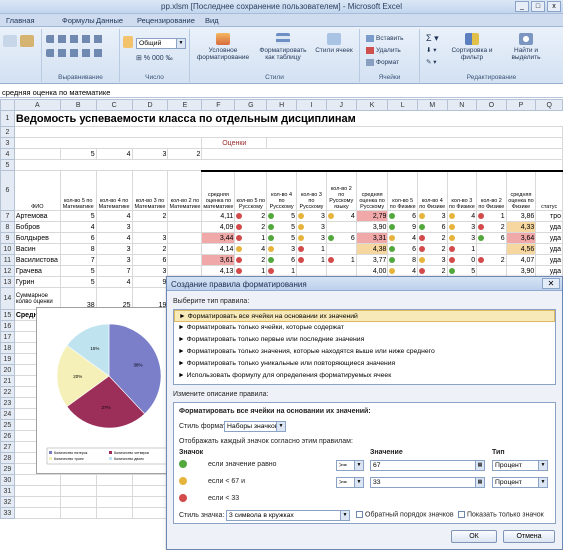 The width and height of the screenshot is (563, 550). Describe the element at coordinates (20, 20) in the screenshot. I see `tab-home: Главная` at that location.